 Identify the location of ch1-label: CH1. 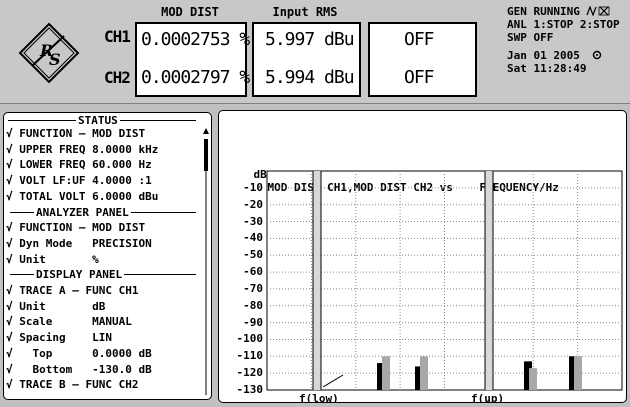
(117, 36).